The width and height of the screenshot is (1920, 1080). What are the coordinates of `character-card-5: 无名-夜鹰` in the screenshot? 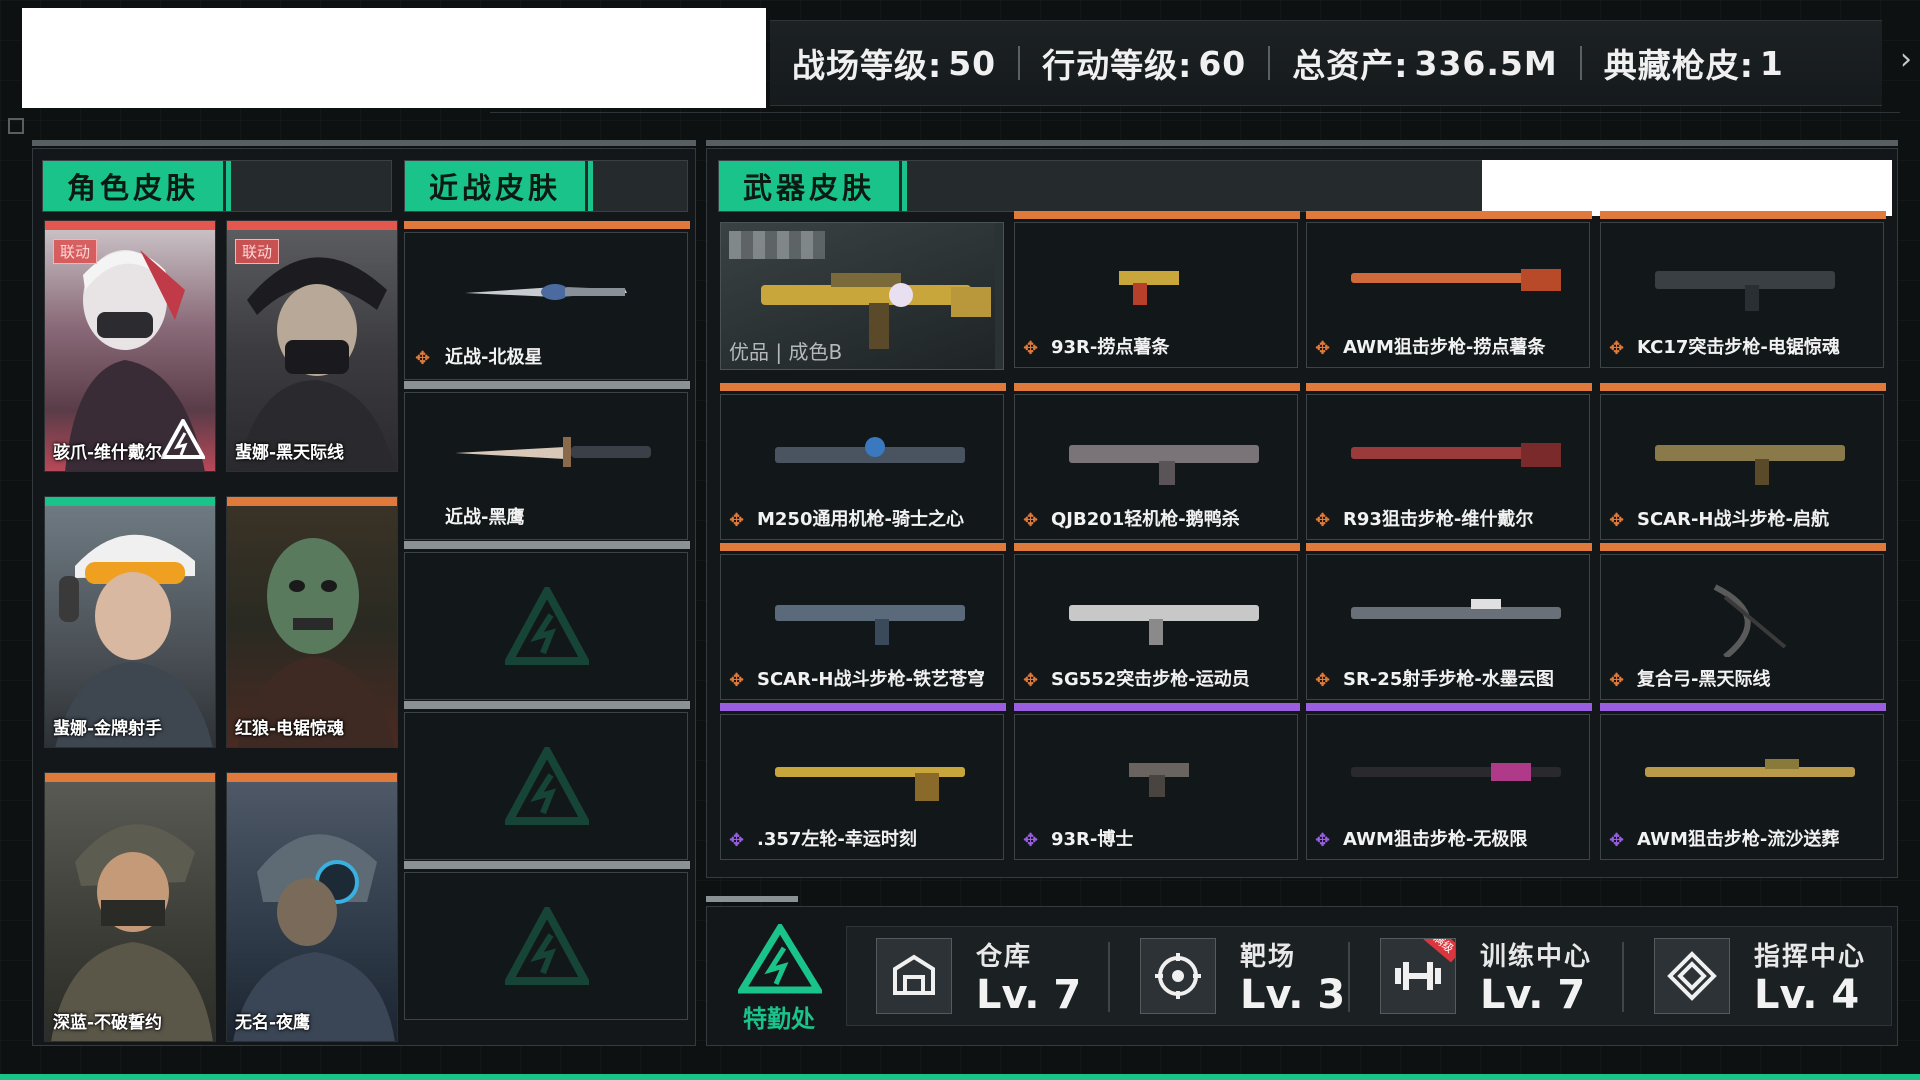 It's located at (312, 907).